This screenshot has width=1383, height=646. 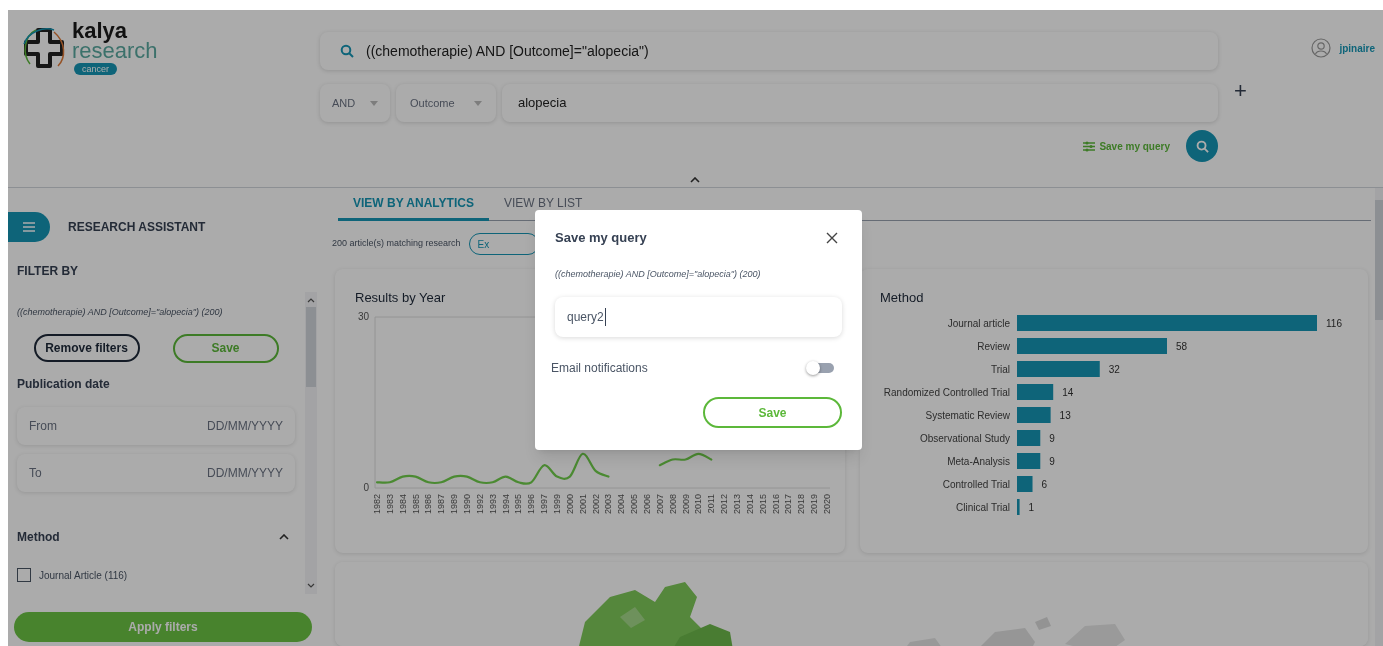 I want to click on option-label: Email notifications, so click(x=599, y=368).